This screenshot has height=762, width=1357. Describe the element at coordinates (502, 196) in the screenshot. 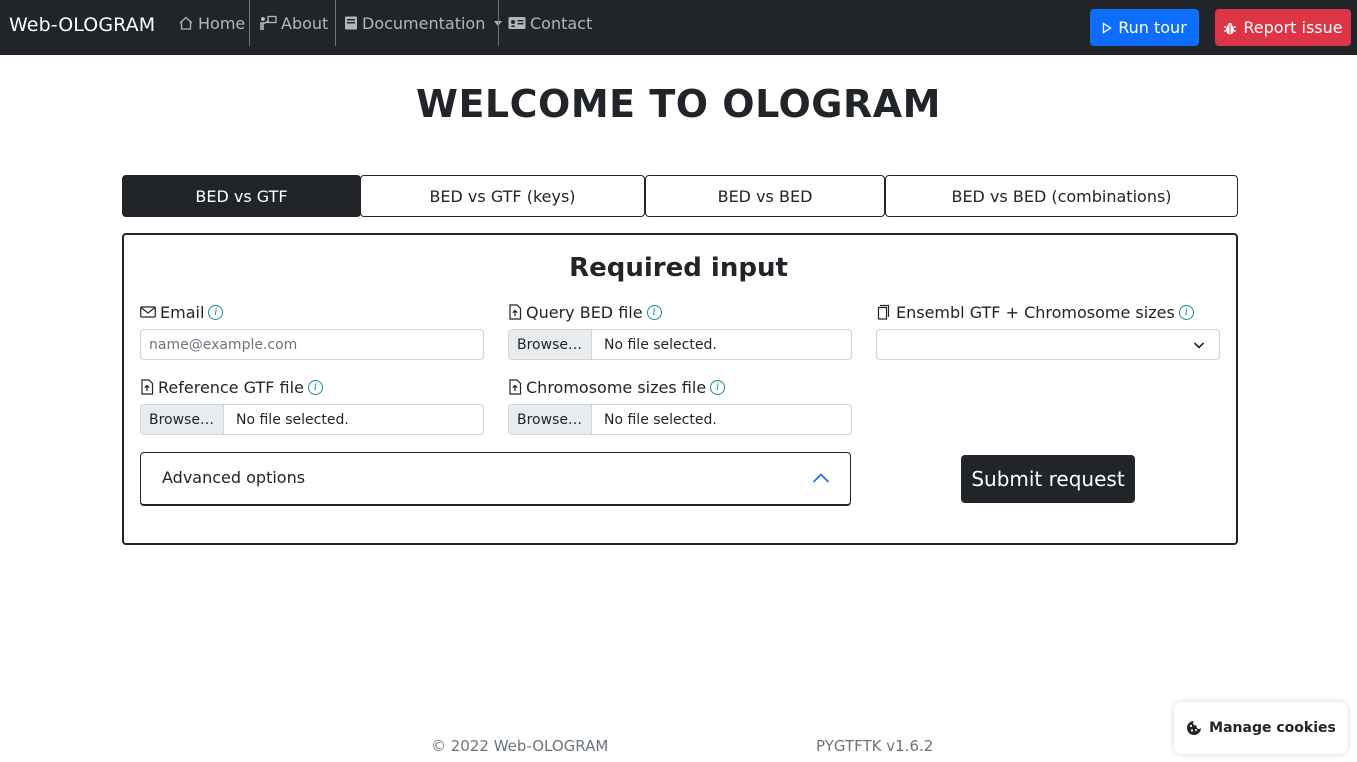

I see `tab-bed-vs-gtf-keys: BED vs GTF (keys)` at that location.